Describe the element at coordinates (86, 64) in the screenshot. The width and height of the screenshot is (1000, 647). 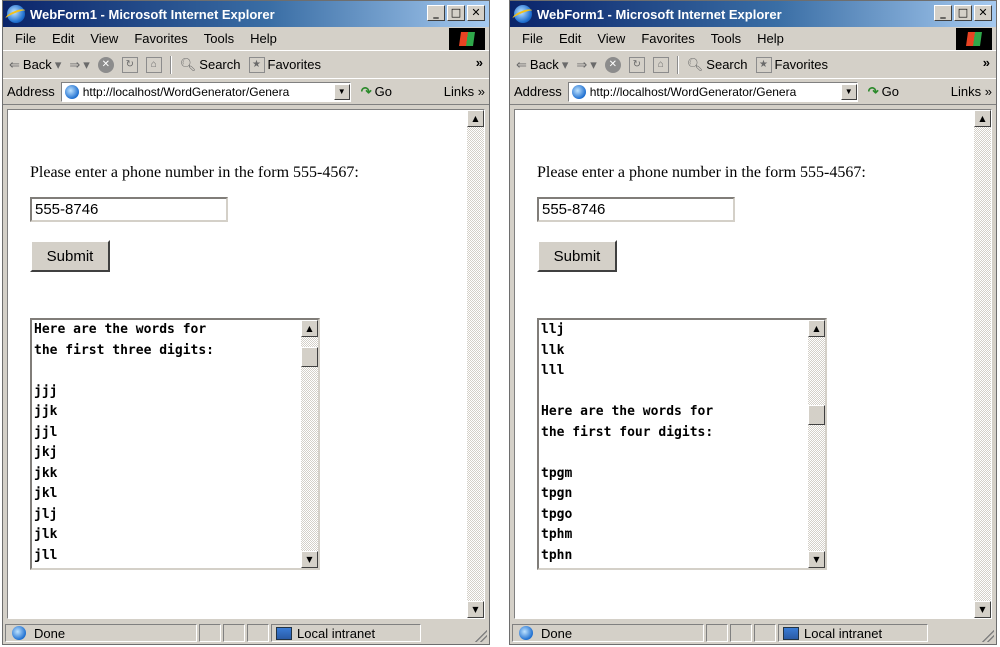
I see `dropdown-arrow-icon: ▾` at that location.